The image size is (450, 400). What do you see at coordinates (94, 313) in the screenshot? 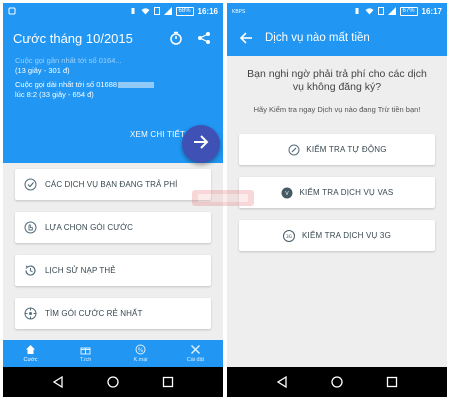
I see `card-label: TÌM GÓI CƯỚC RẺ NHẤT` at bounding box center [94, 313].